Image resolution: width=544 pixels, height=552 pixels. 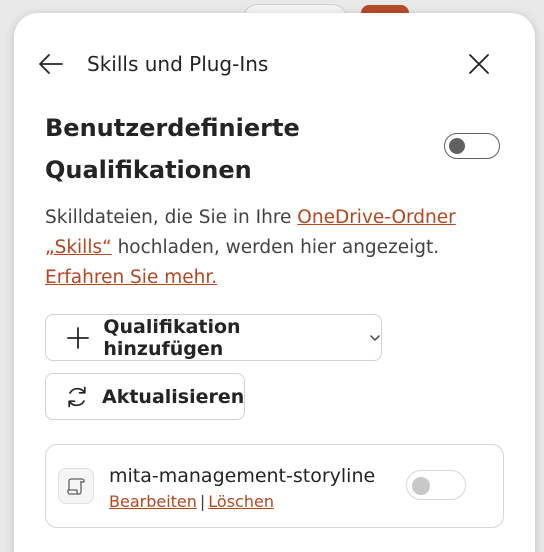 I want to click on refresh-label: Aktualisieren, so click(x=173, y=396).